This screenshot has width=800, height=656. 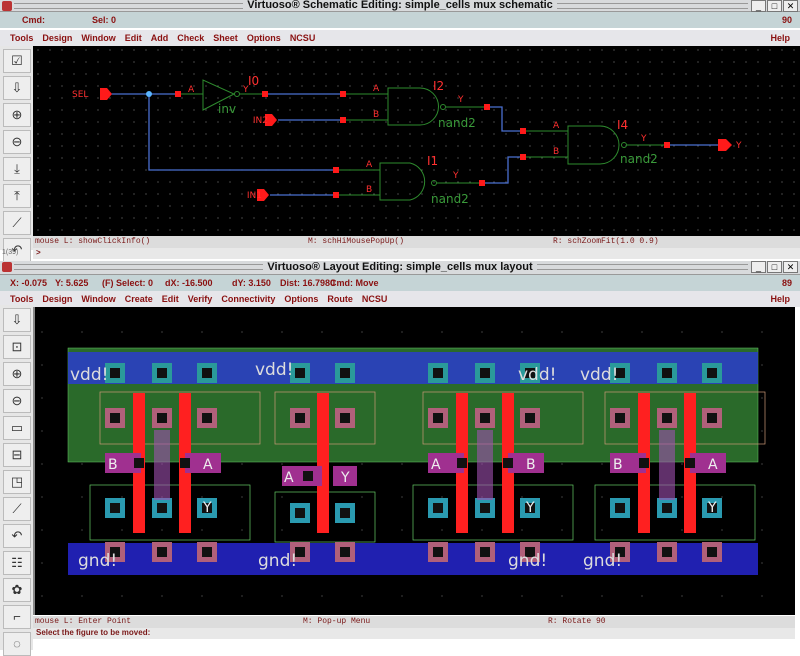 What do you see at coordinates (260, 121) in the screenshot?
I see `pin-label-in2: IN2` at bounding box center [260, 121].